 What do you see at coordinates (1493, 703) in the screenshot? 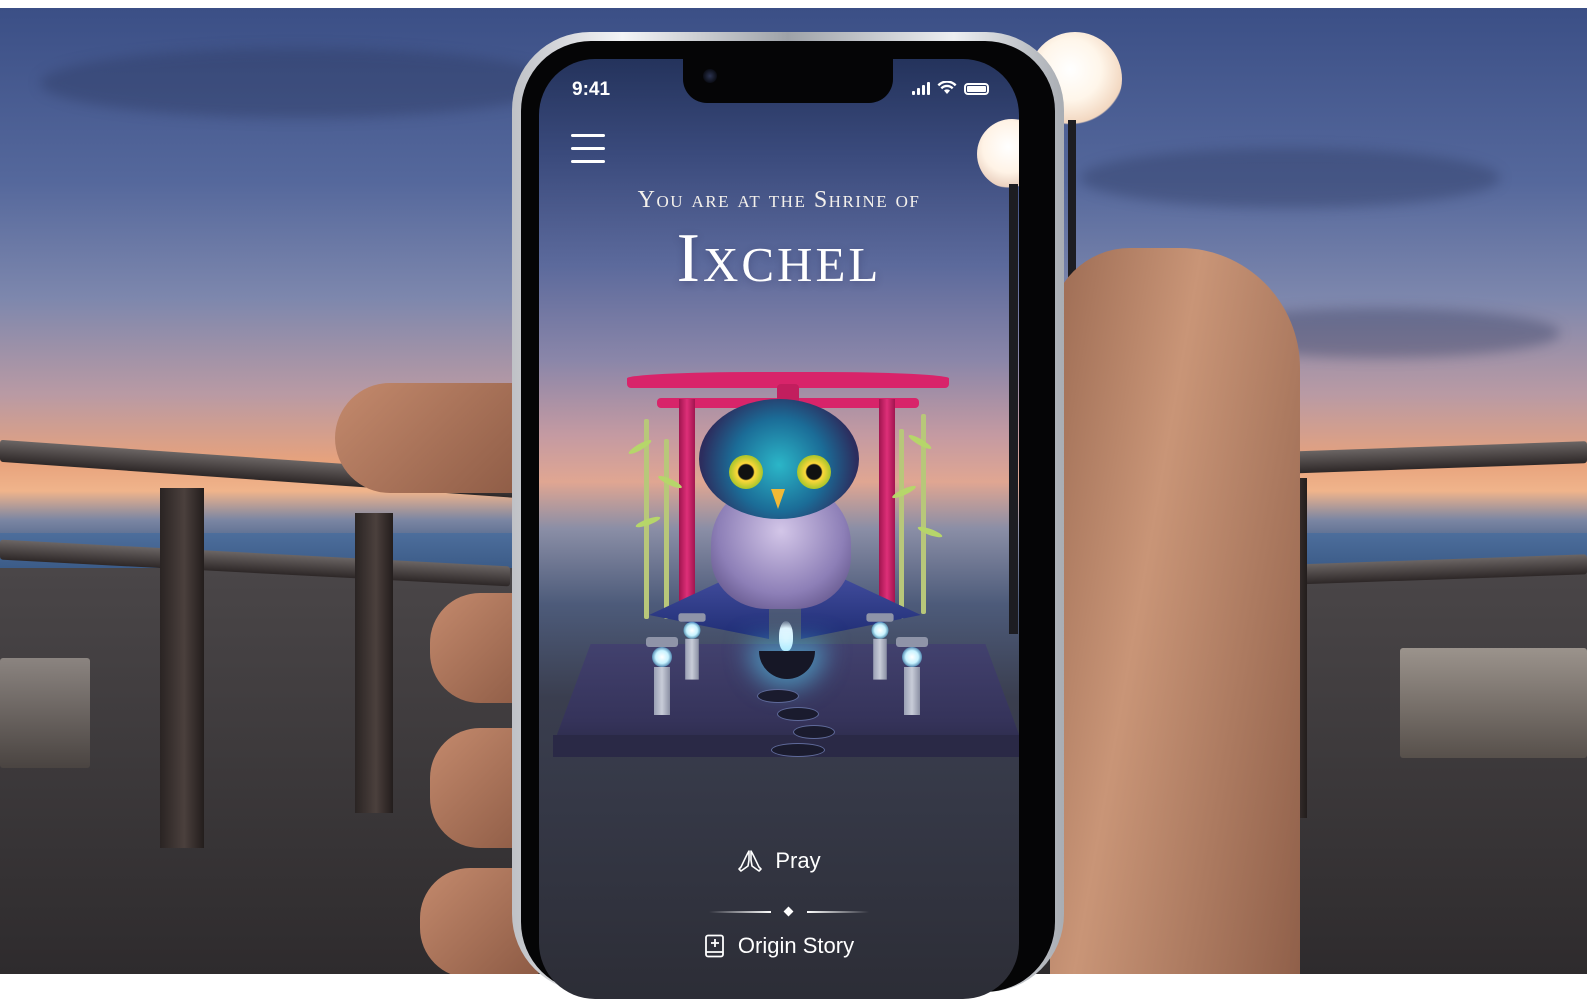
I see `bench-right` at bounding box center [1493, 703].